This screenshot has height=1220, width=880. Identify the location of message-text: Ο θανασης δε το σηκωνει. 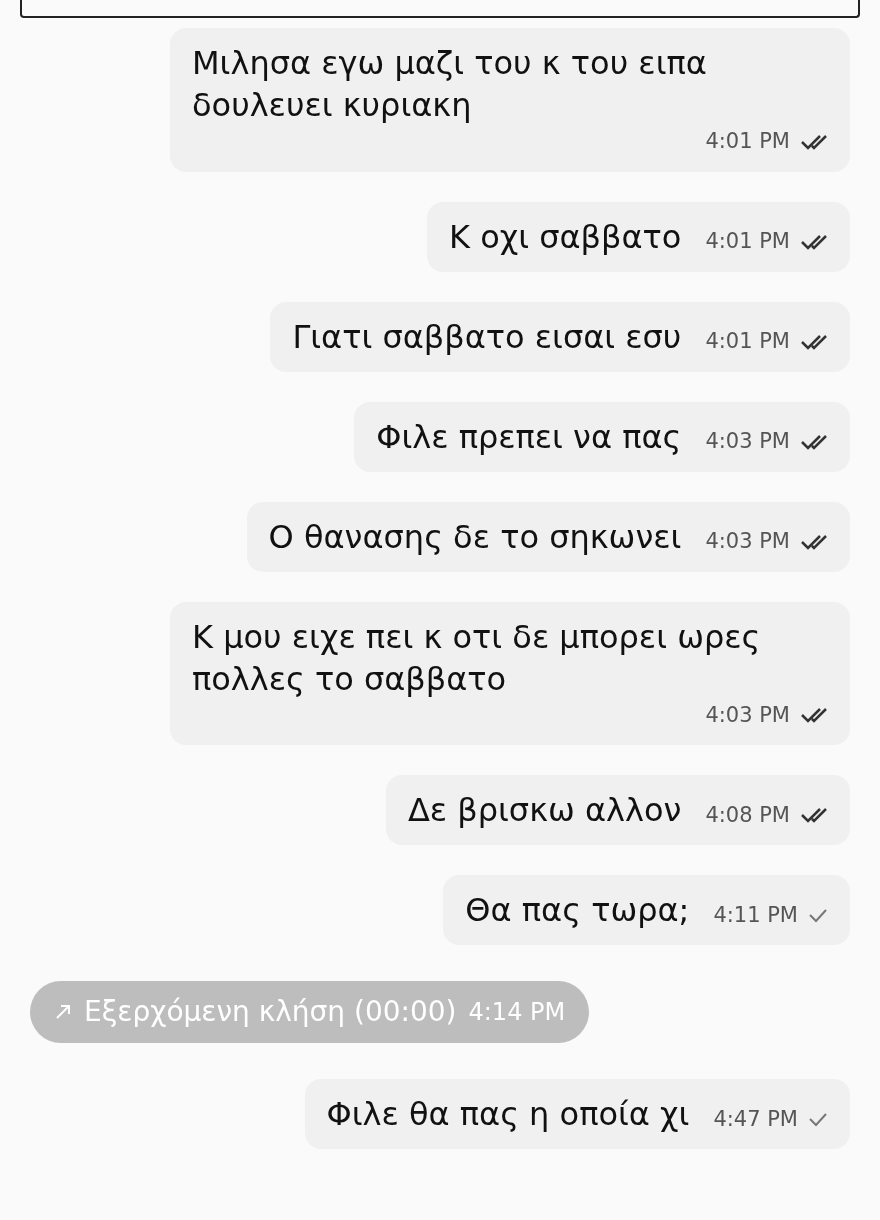
(475, 537).